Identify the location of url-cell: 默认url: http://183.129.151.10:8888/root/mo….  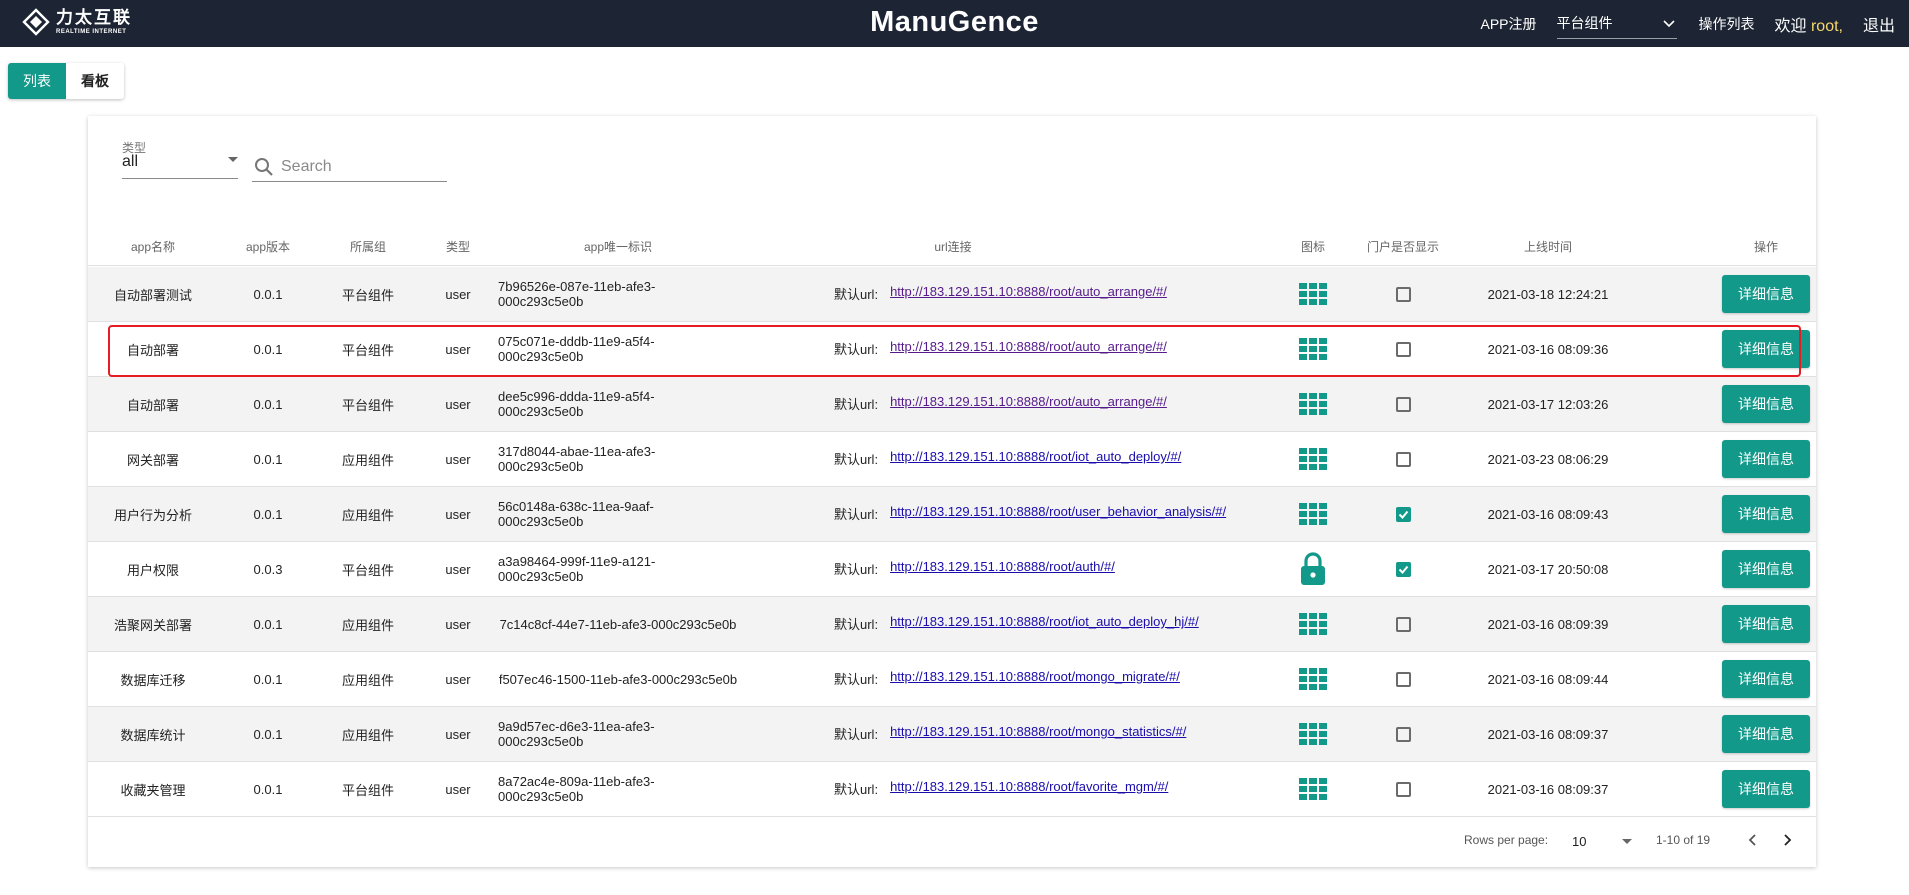
(1059, 734).